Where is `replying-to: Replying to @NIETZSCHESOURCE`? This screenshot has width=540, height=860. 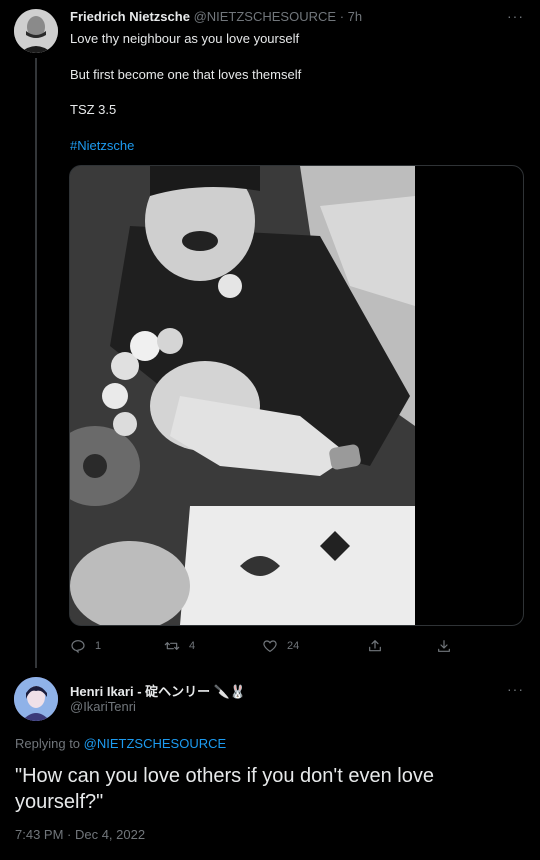 replying-to: Replying to @NIETZSCHESOURCE is located at coordinates (120, 743).